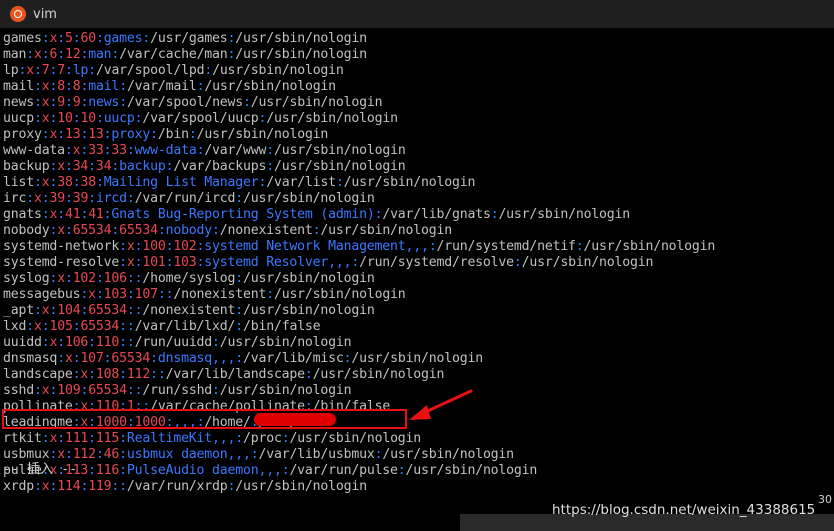  I want to click on passwd-uid: 109, so click(69, 390).